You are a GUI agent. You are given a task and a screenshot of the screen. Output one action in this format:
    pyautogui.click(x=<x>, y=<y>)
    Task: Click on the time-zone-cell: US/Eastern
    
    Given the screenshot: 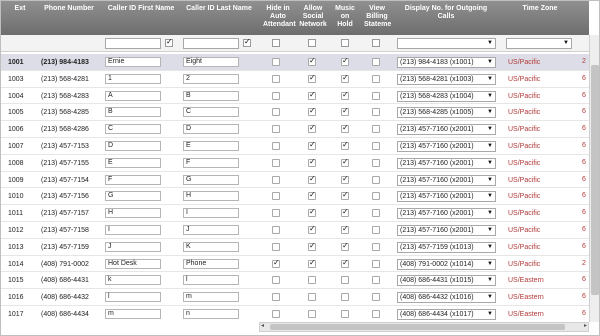 What is the action you would take?
    pyautogui.click(x=526, y=314)
    